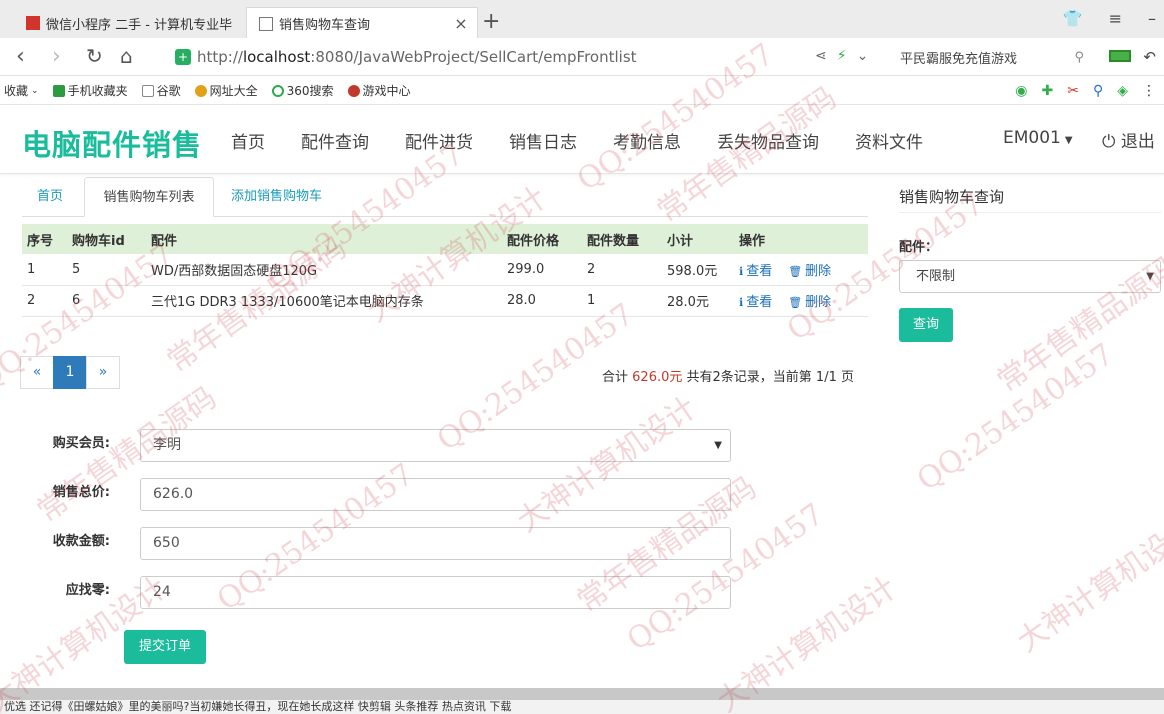 Image resolution: width=1164 pixels, height=714 pixels. What do you see at coordinates (56, 56) in the screenshot?
I see `forward-icon: ›` at bounding box center [56, 56].